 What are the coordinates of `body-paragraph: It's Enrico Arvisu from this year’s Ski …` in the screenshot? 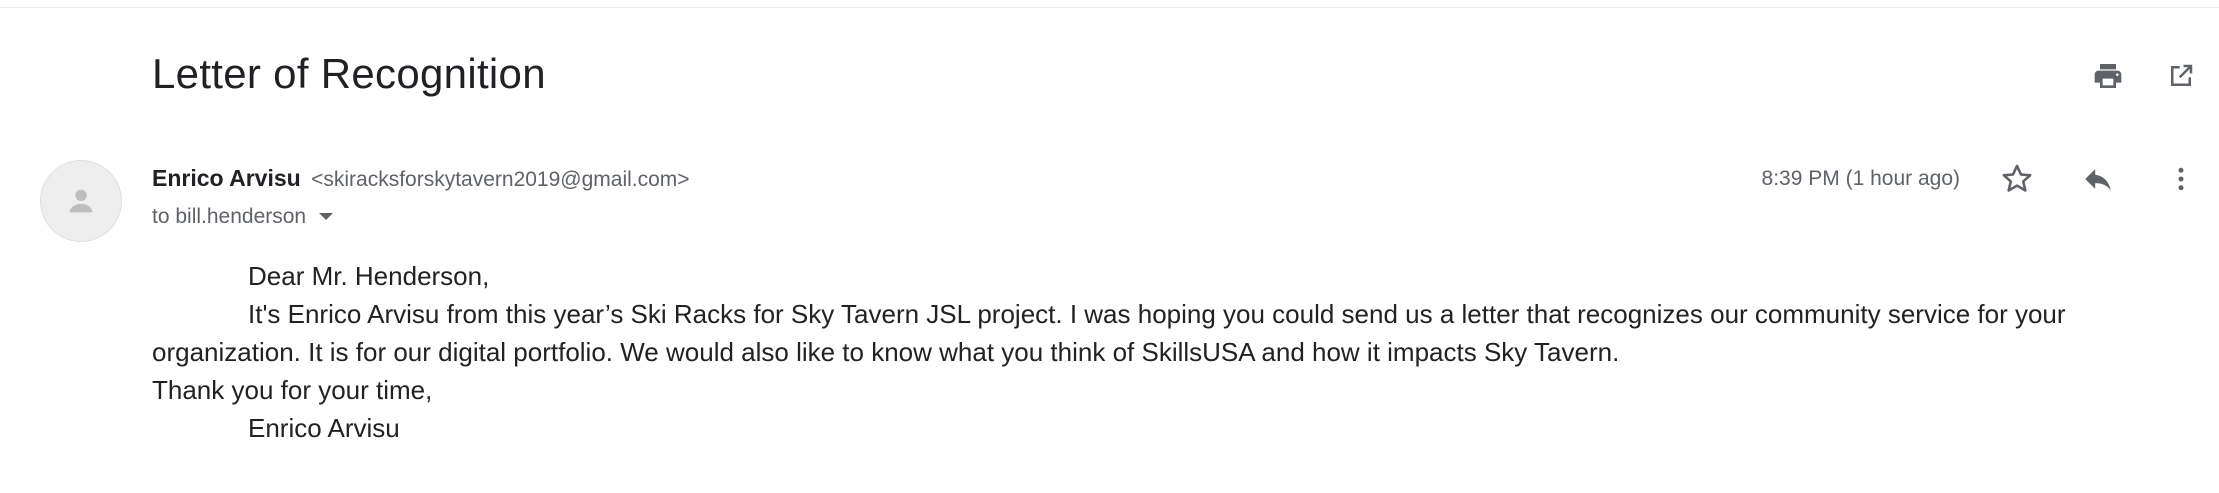 It's located at (1109, 333).